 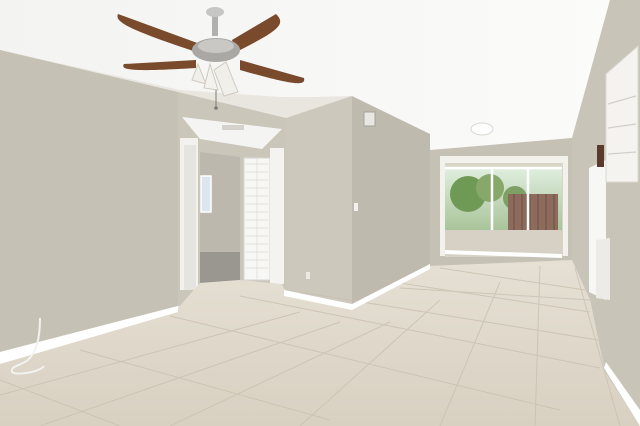 I want to click on ceiling-light, so click(x=482, y=129).